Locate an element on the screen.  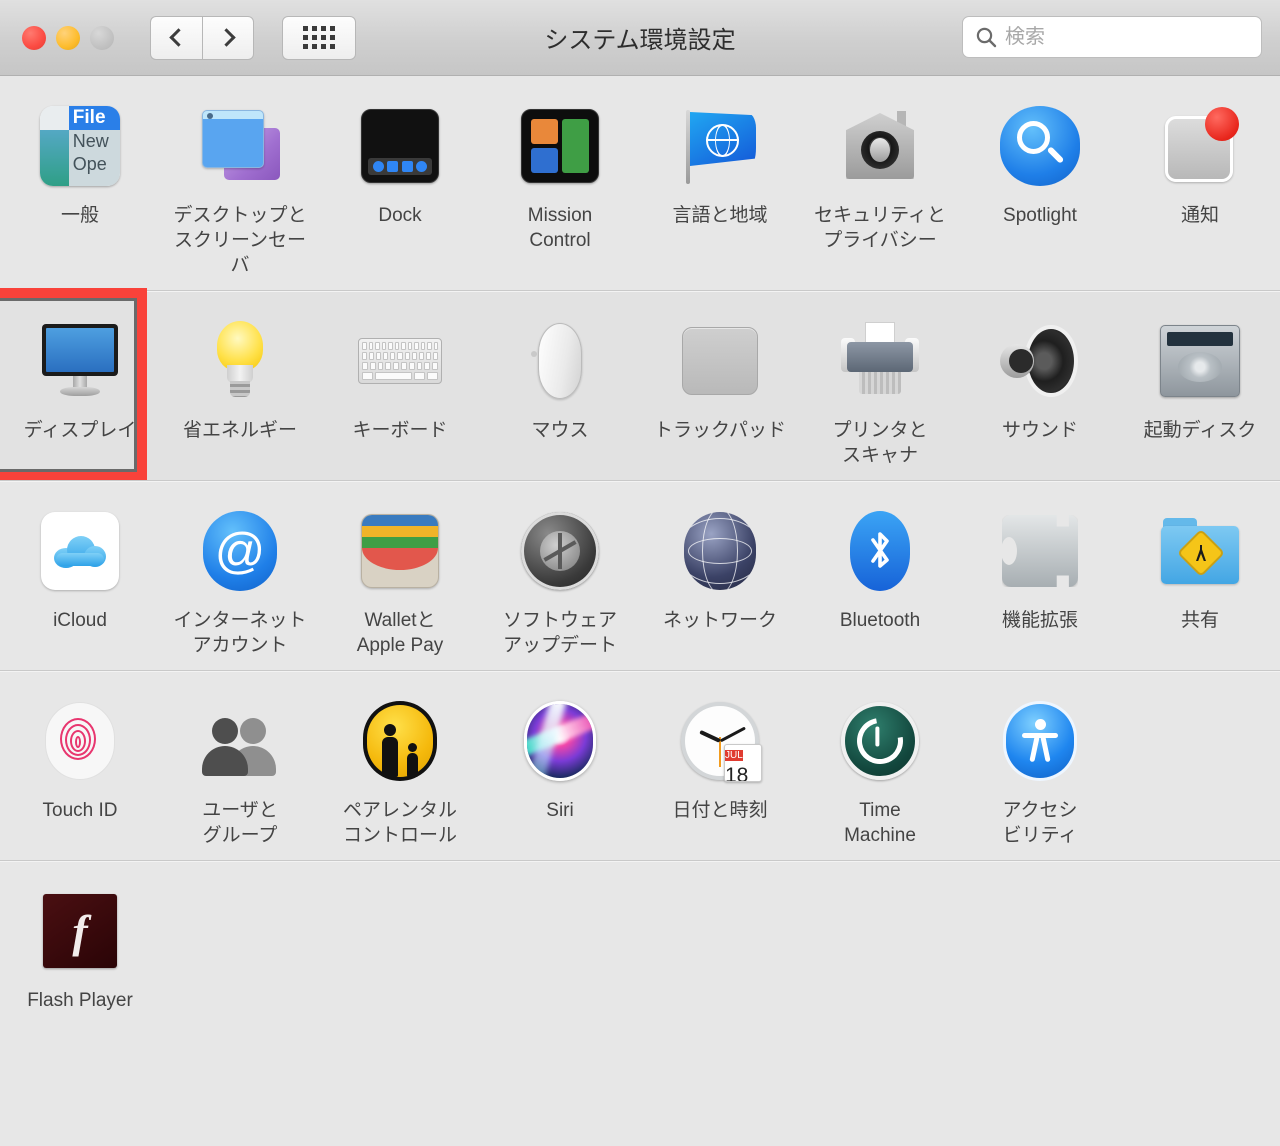
search-field is located at coordinates (1112, 37).